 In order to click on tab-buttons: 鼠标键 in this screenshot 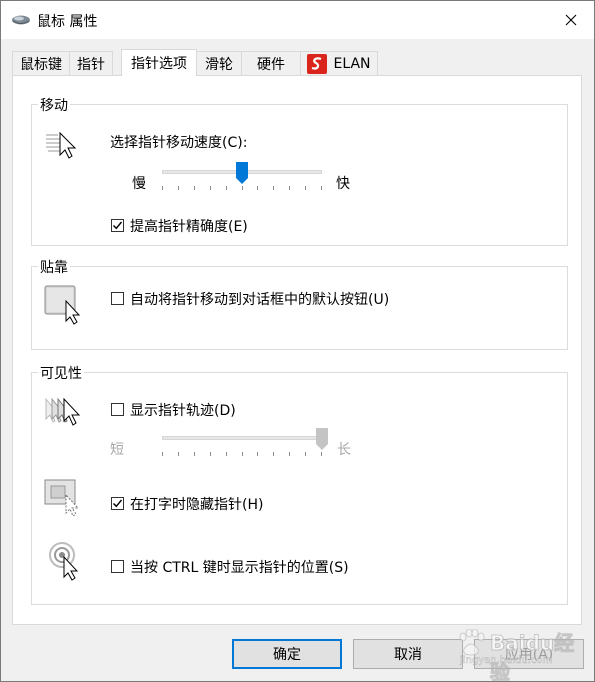, I will do `click(41, 63)`.